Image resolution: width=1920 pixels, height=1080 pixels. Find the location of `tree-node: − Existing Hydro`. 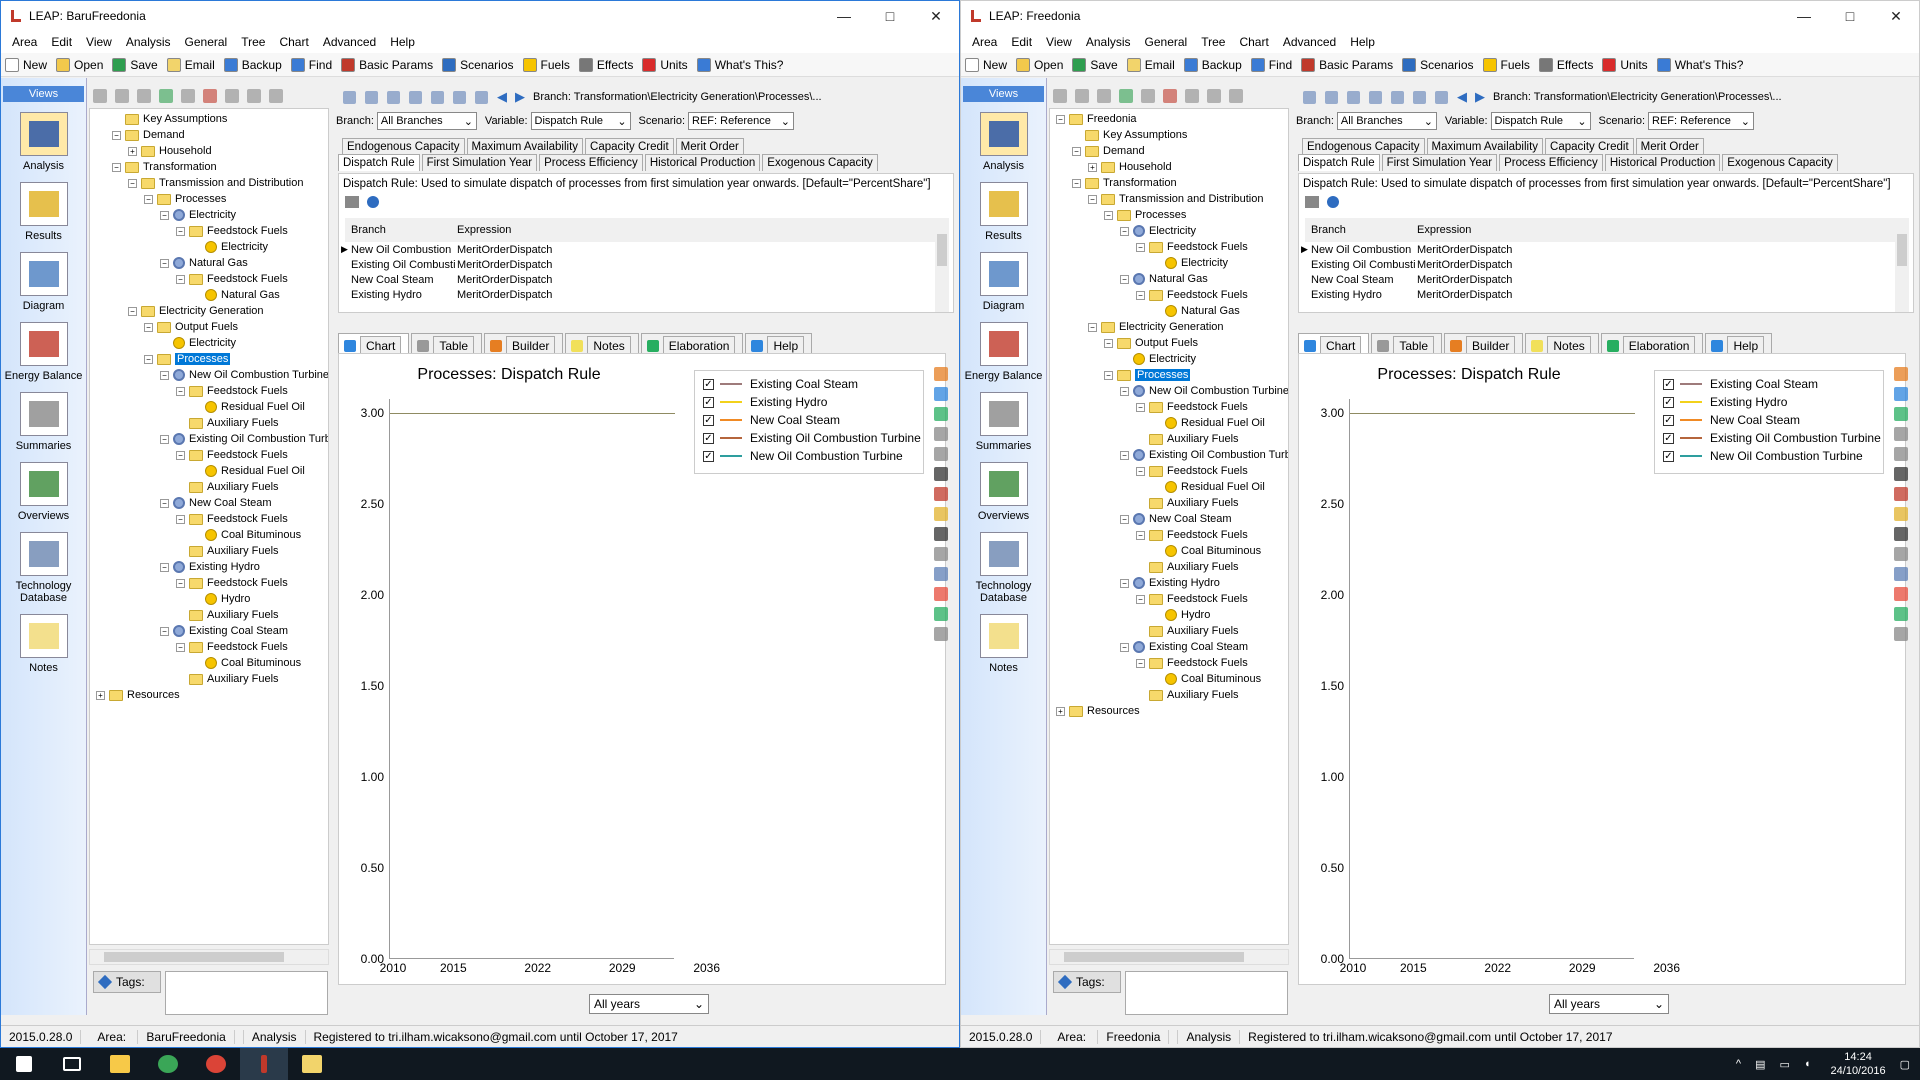

tree-node: − Existing Hydro is located at coordinates (210, 567).